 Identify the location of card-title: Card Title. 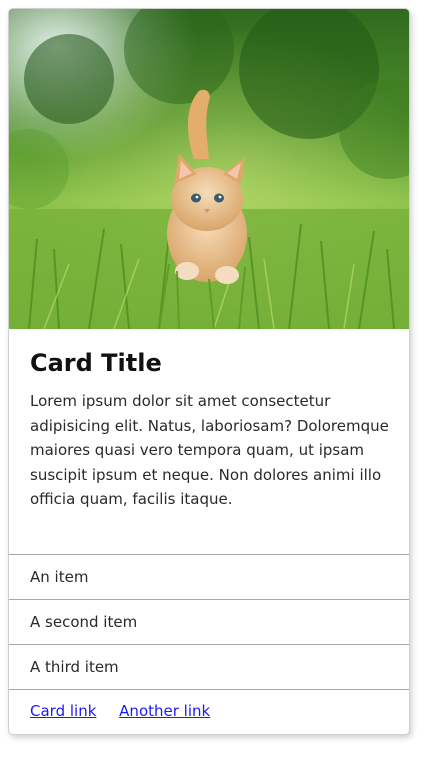
(96, 363).